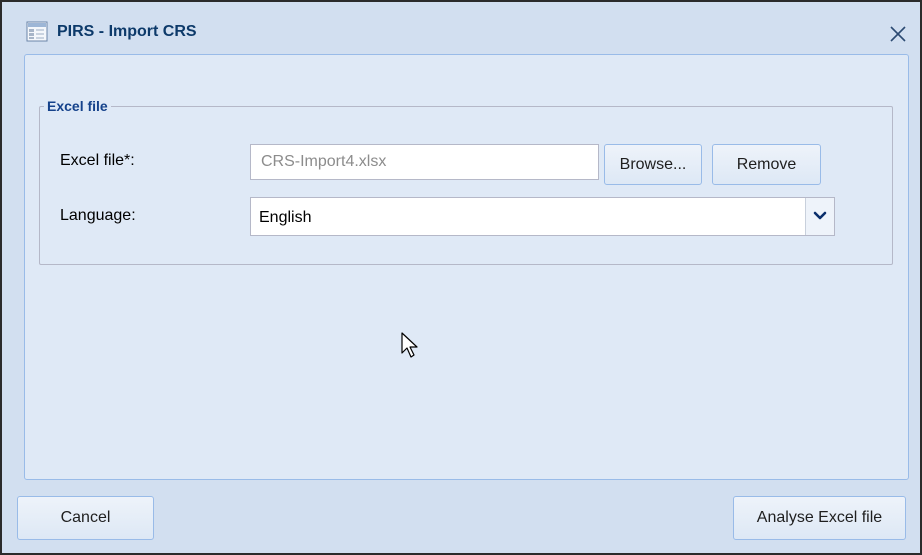 The image size is (922, 555). I want to click on language-dropdown-trigger, so click(819, 216).